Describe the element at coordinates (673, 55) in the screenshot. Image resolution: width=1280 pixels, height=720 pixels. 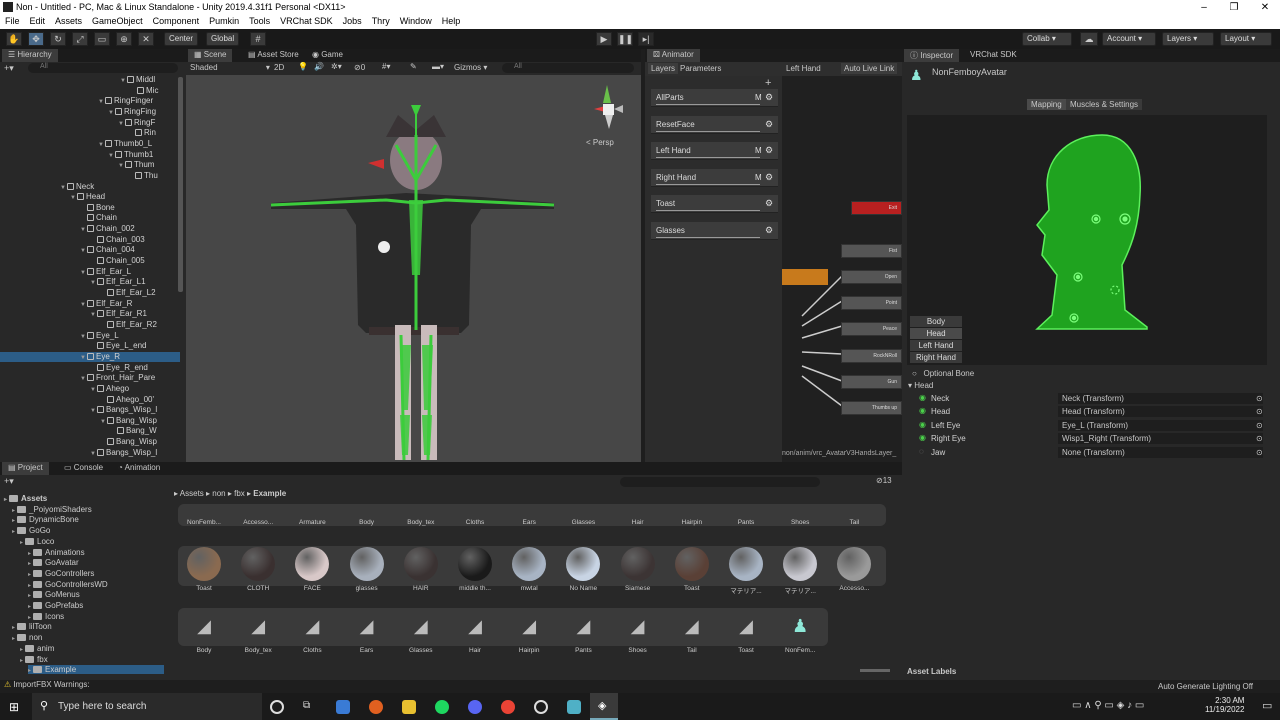
I see `tab-animator: ⚄ Animator` at that location.